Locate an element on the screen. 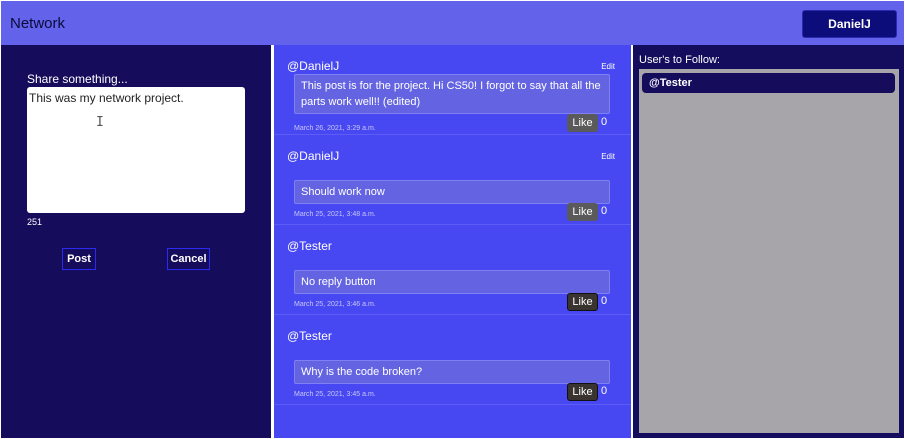 The width and height of the screenshot is (905, 439). post-content: Should work now is located at coordinates (452, 192).